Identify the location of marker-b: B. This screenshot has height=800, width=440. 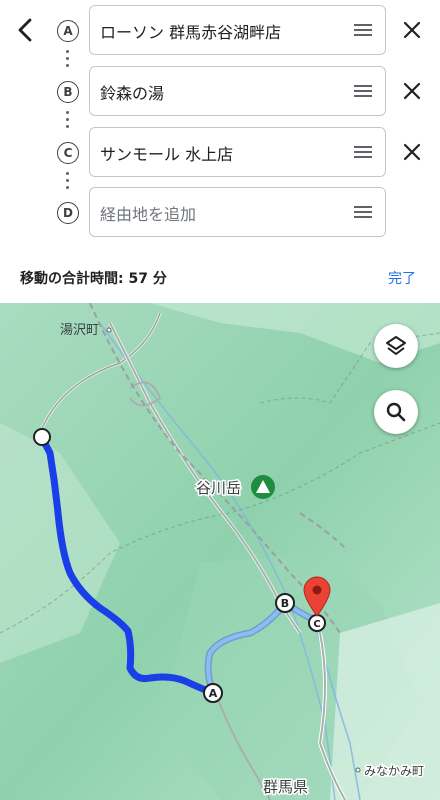
(285, 603).